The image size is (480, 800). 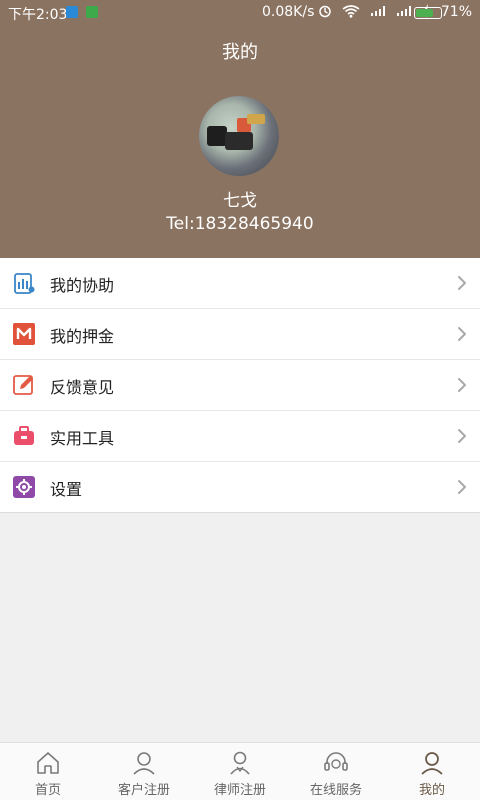 I want to click on nav-item-profile: 我的, so click(x=432, y=771).